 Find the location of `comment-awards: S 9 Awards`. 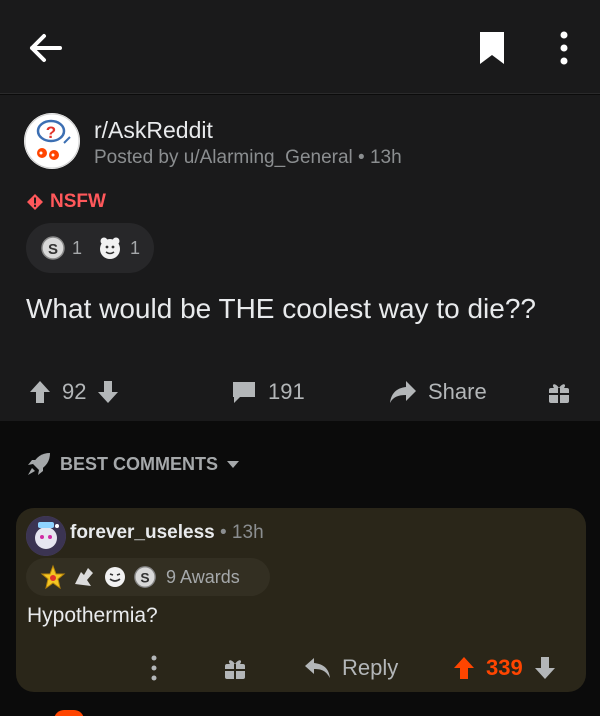

comment-awards: S 9 Awards is located at coordinates (148, 577).